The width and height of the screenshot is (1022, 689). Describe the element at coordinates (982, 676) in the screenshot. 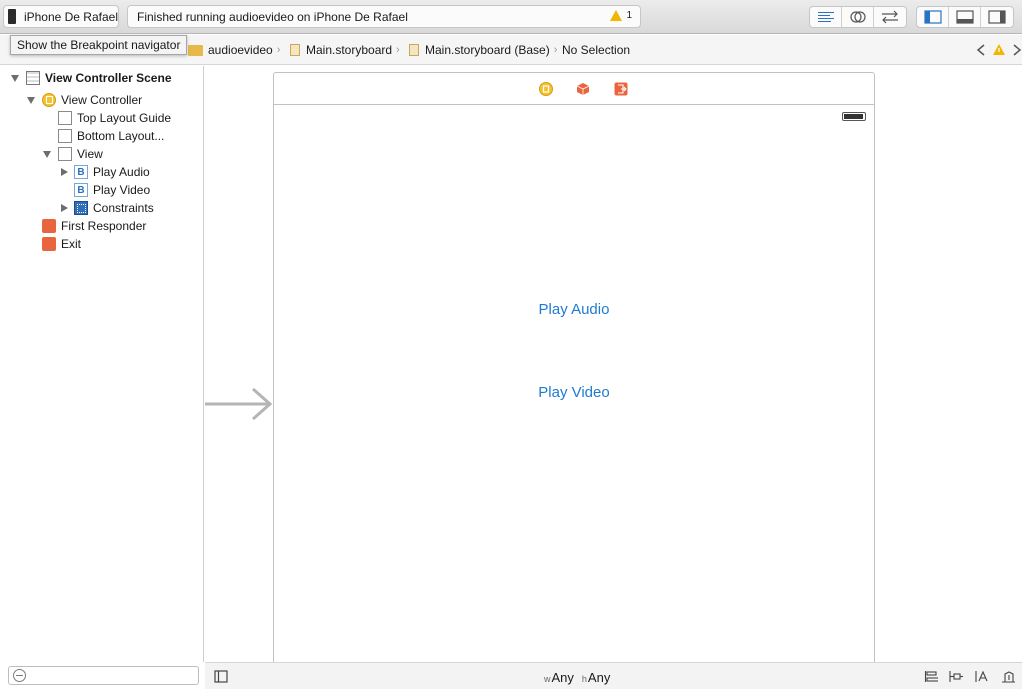

I see `resolve-issues-icon` at that location.